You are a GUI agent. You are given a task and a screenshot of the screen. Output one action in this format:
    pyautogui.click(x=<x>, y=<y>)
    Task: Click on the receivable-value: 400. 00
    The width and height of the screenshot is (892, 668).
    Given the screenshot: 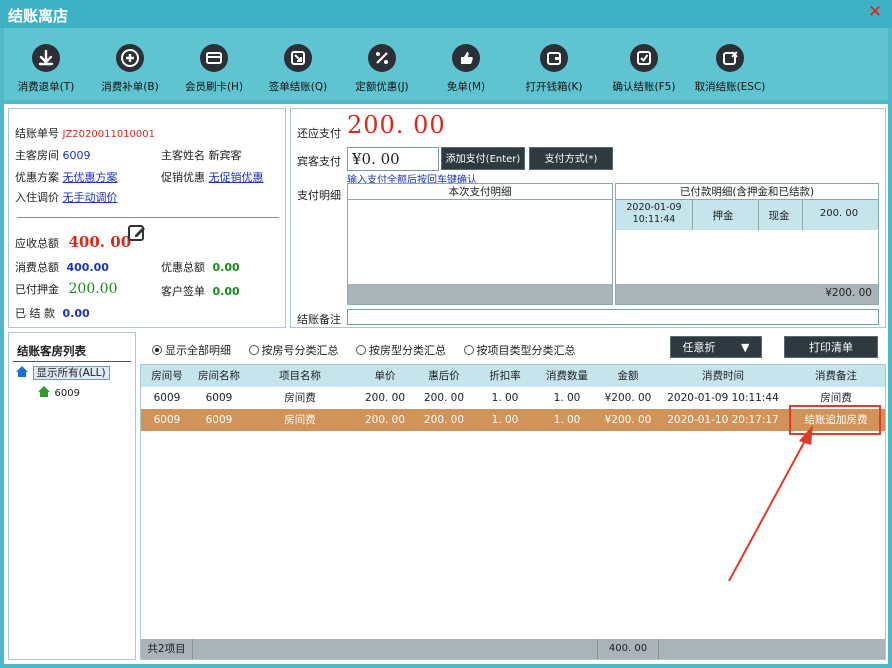 What is the action you would take?
    pyautogui.click(x=100, y=242)
    